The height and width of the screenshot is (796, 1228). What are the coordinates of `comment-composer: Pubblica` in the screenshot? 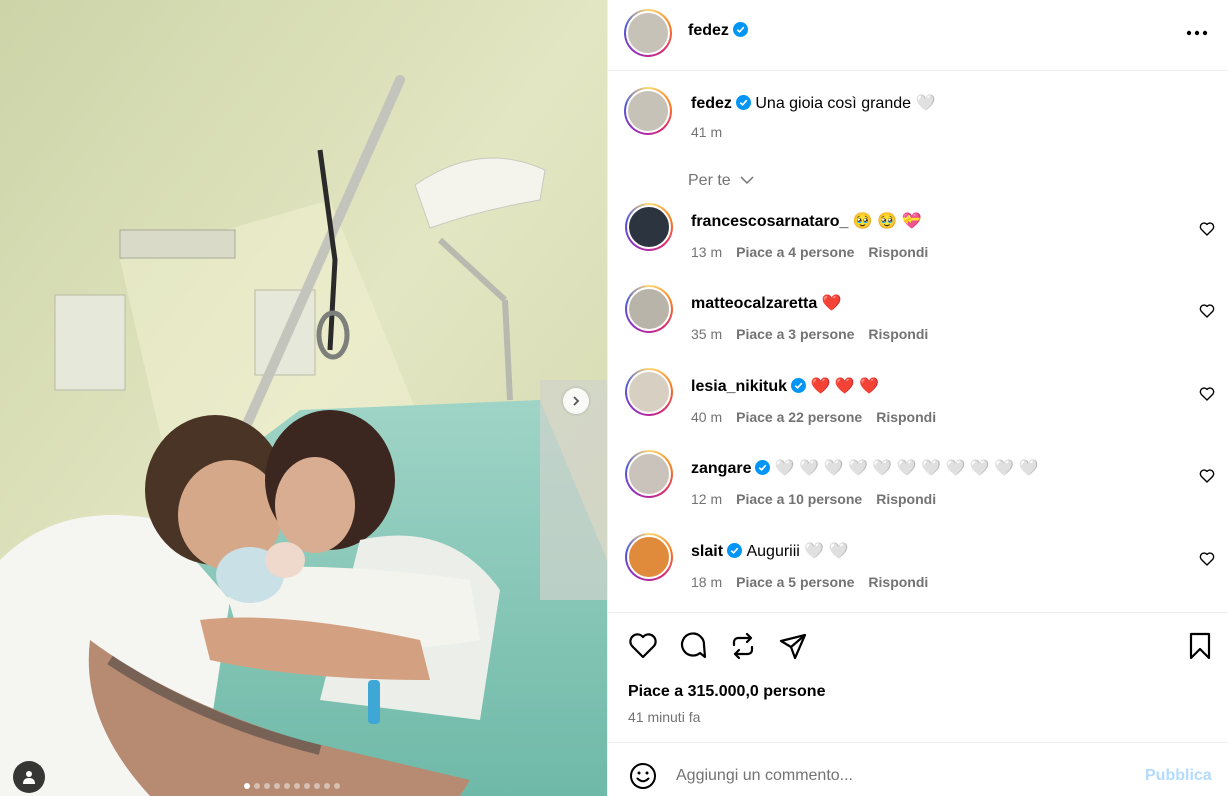 It's located at (918, 769).